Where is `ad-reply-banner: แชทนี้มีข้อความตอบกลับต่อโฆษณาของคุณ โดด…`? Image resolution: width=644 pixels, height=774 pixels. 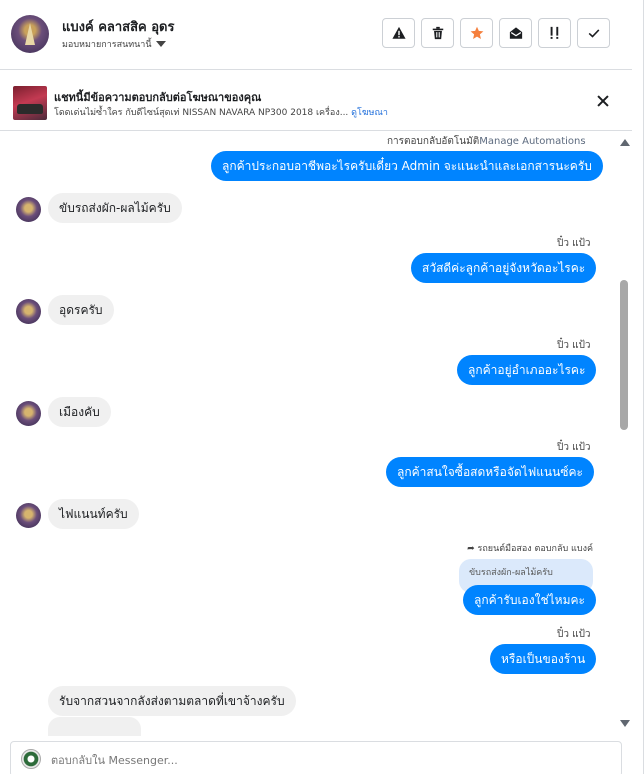
ad-reply-banner: แชทนี้มีข้อความตอบกลับต่อโฆษณาของคุณ โดด… is located at coordinates (316, 101).